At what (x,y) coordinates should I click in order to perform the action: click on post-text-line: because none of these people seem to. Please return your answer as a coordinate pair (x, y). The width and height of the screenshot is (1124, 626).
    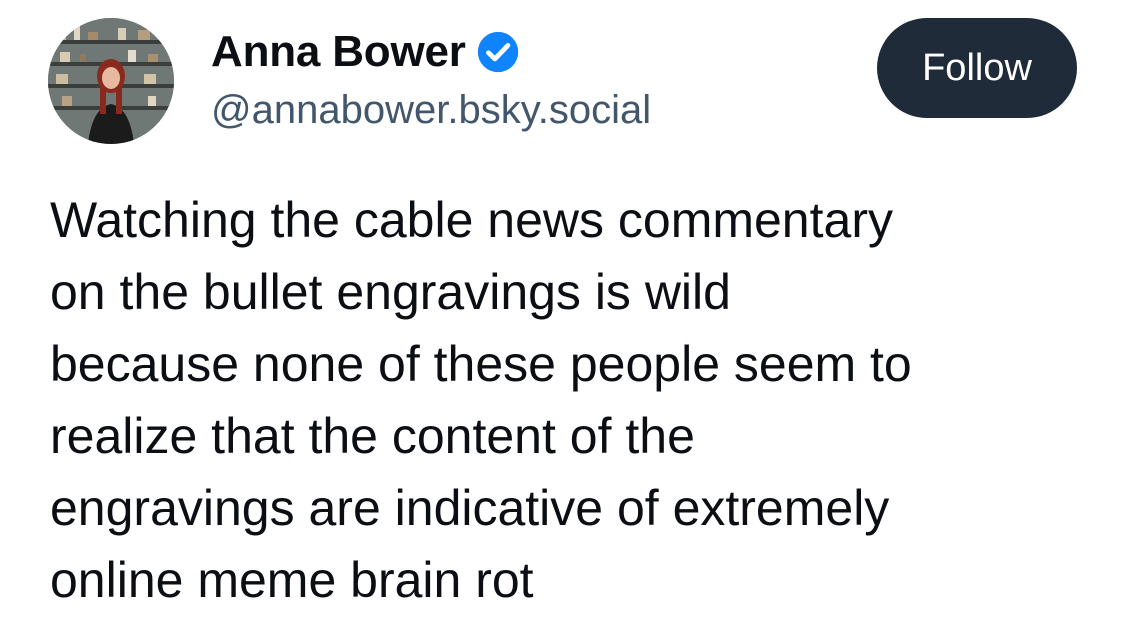
    Looking at the image, I should click on (481, 364).